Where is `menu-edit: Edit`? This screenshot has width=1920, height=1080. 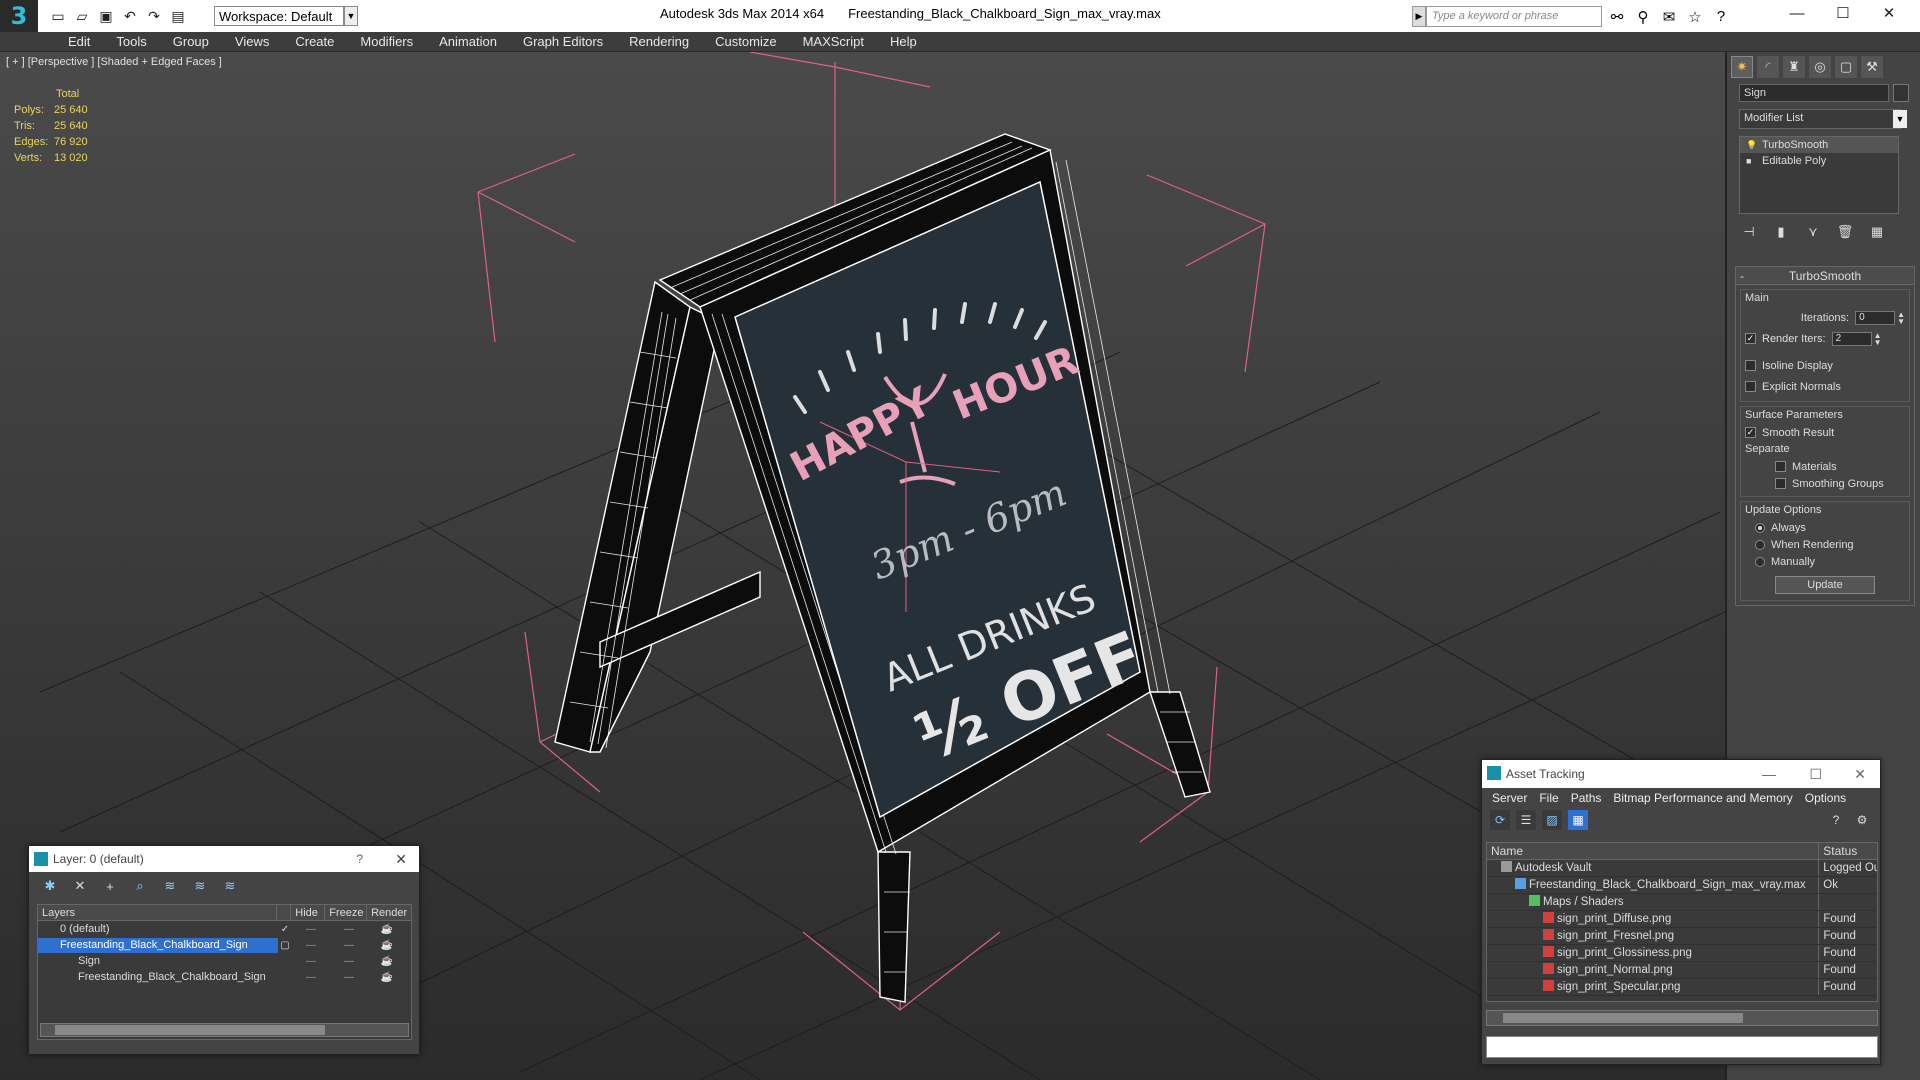 menu-edit: Edit is located at coordinates (79, 41).